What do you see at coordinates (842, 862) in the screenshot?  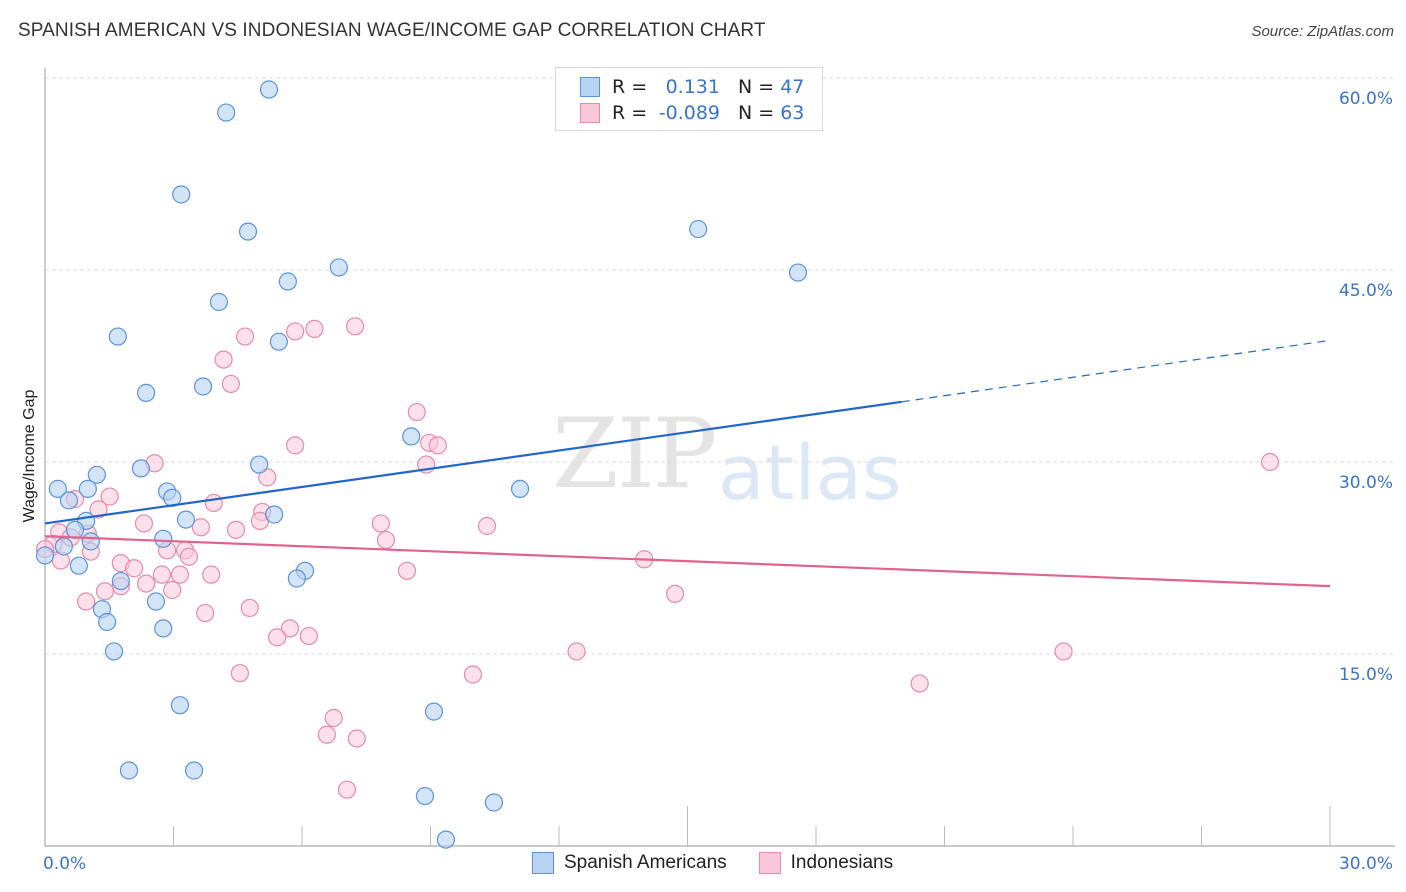 I see `legend-label: Indonesians` at bounding box center [842, 862].